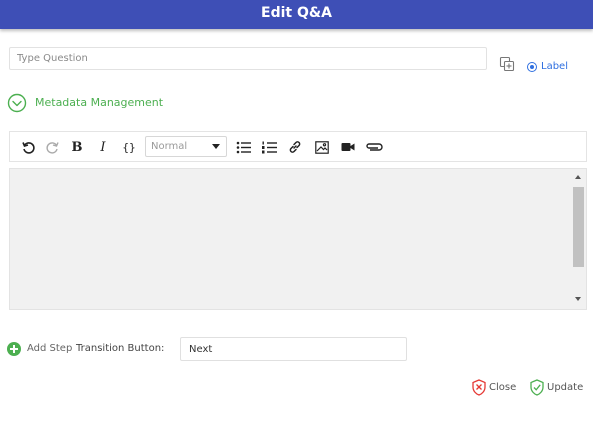 The height and width of the screenshot is (426, 593). I want to click on dialog-header: Edit Q&A, so click(296, 14).